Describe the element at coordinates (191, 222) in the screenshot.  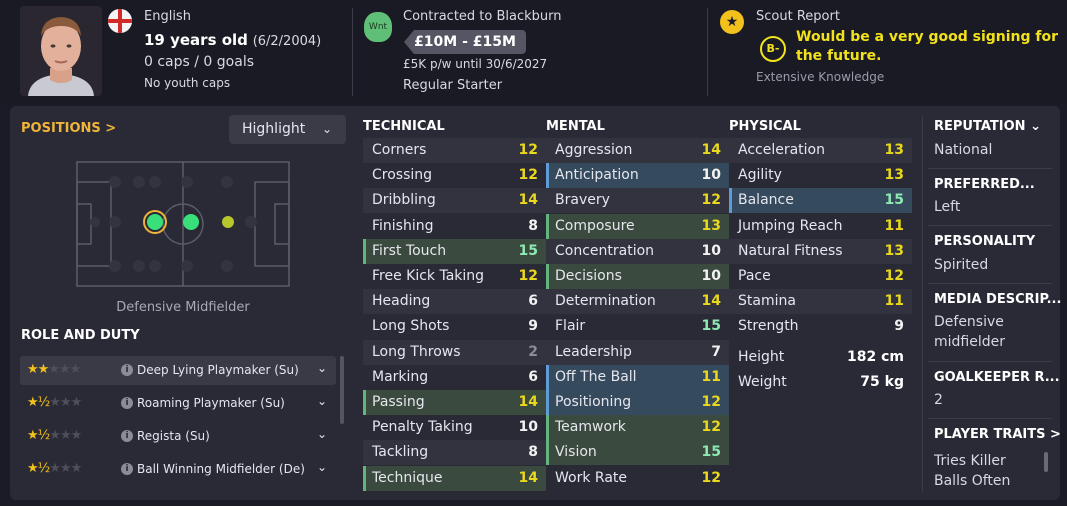
I see `position-dot-cm` at that location.